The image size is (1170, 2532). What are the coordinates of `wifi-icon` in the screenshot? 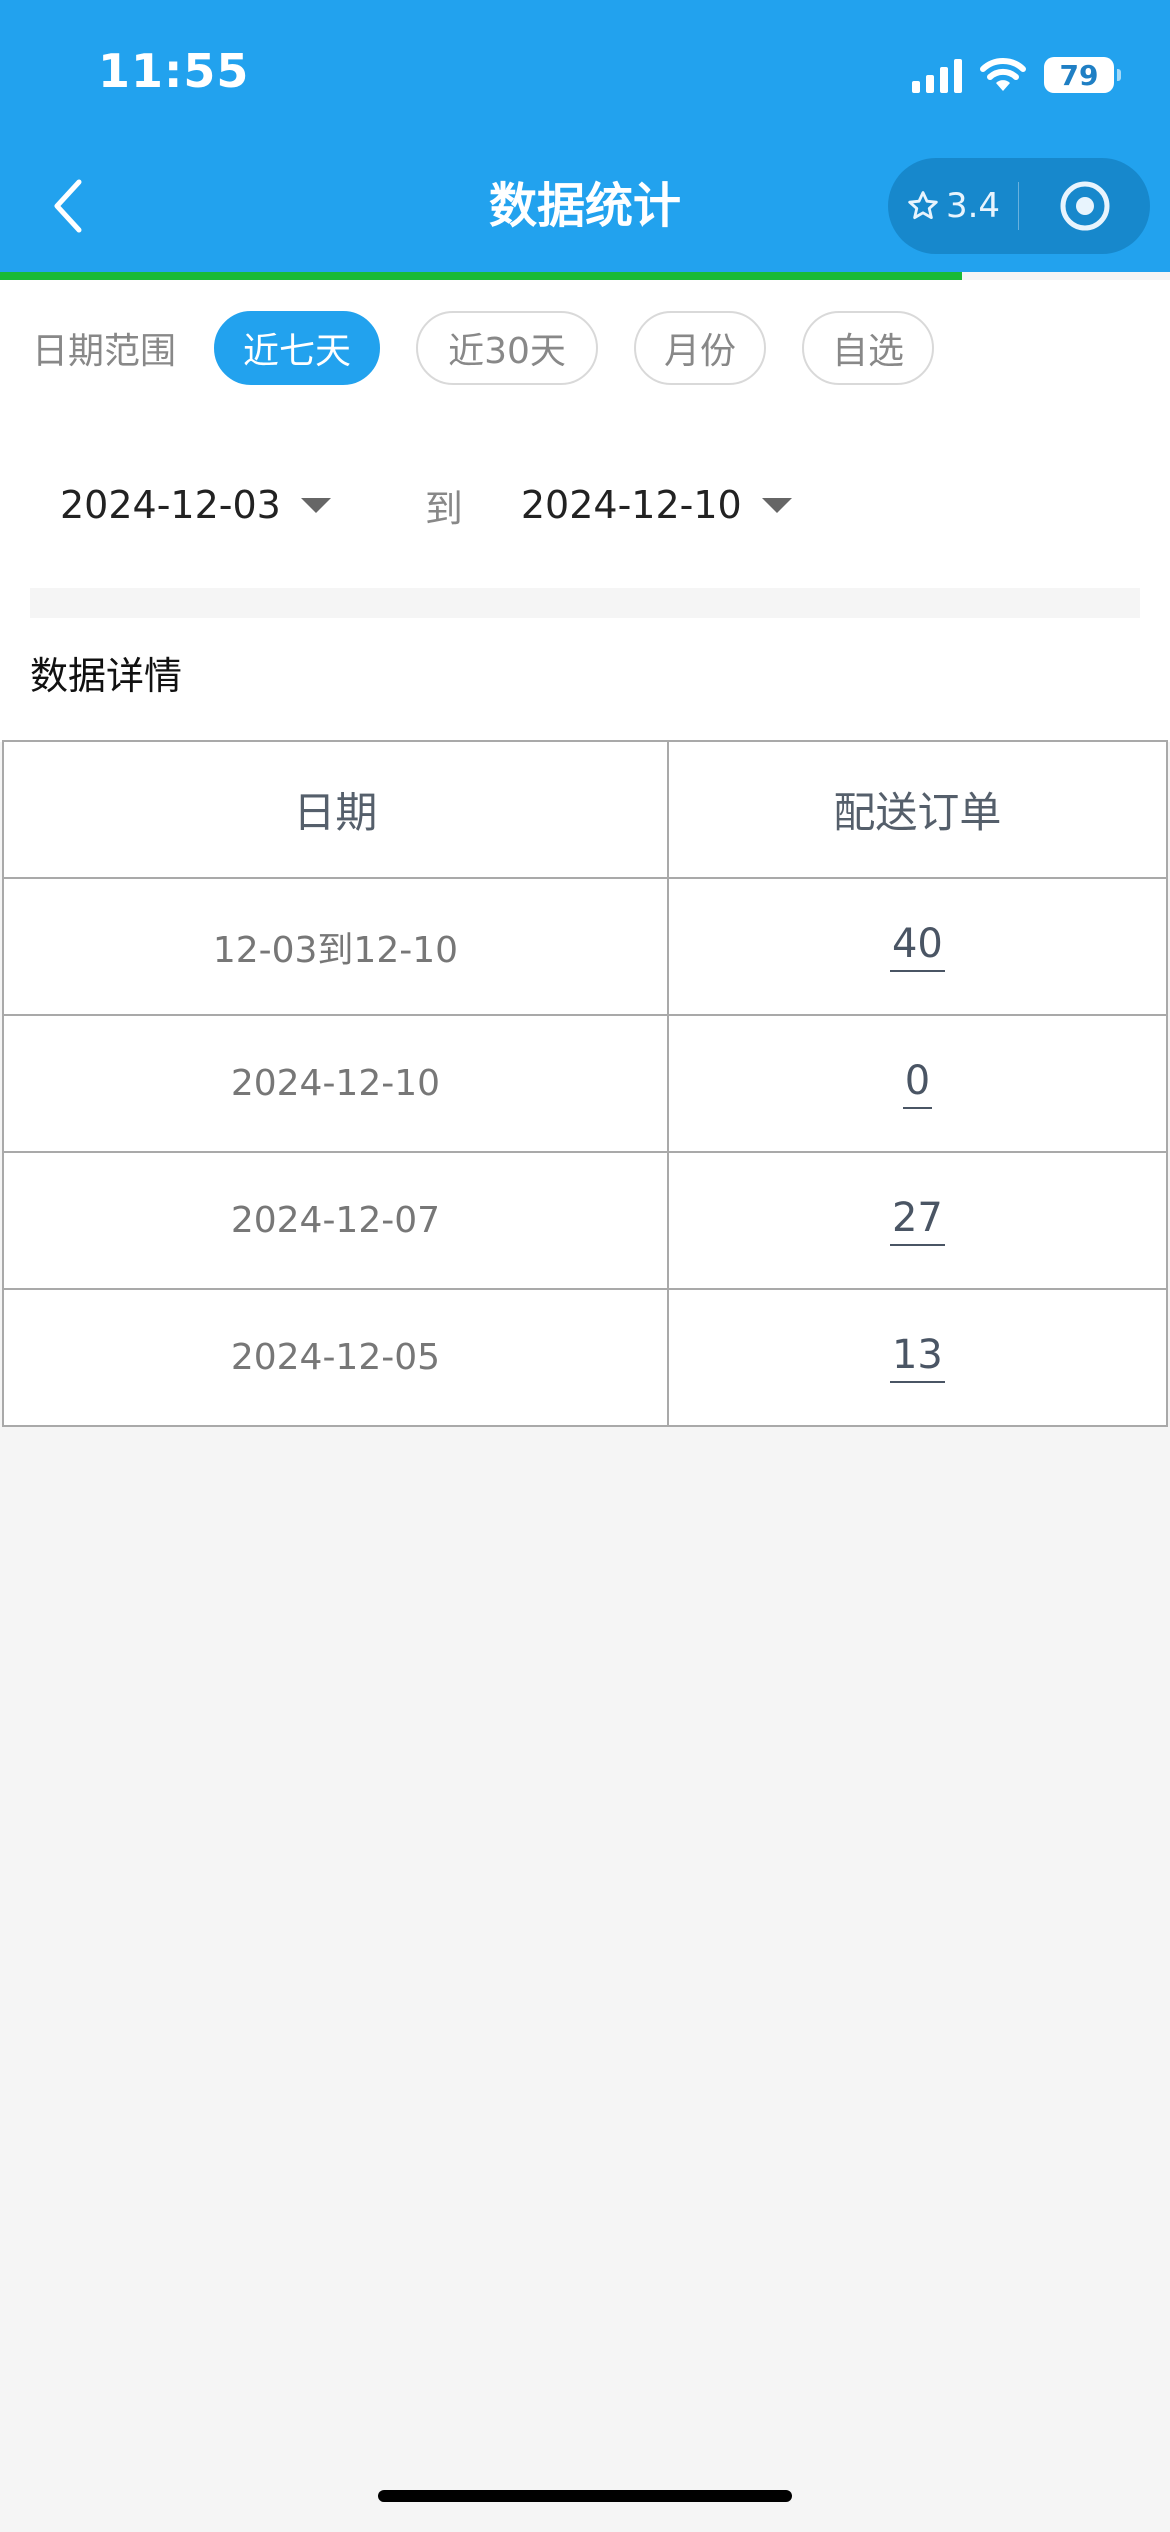 It's located at (1003, 74).